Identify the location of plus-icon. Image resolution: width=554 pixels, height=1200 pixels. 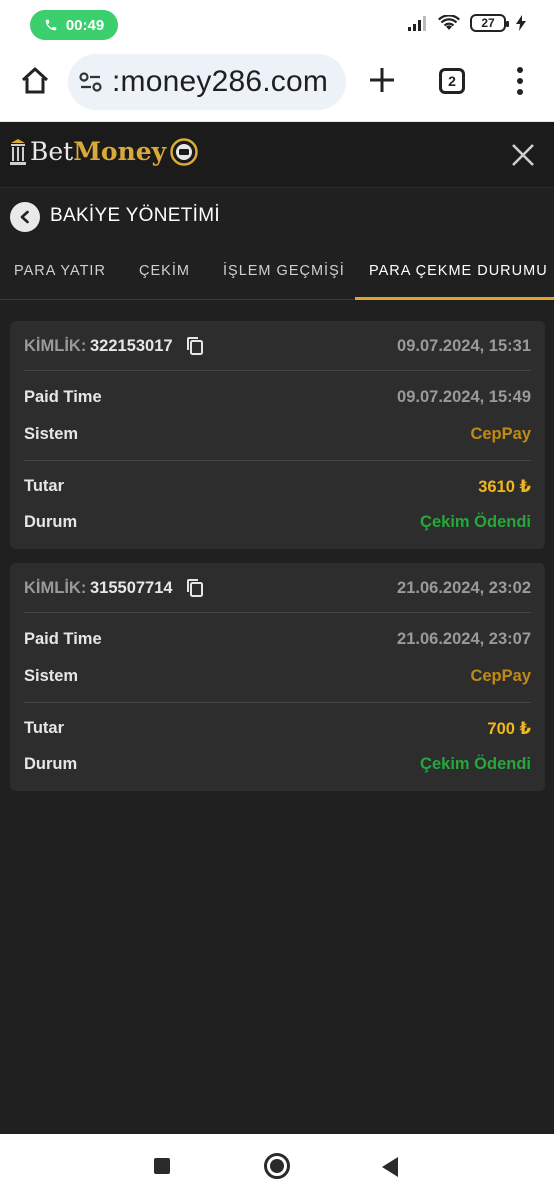
(382, 80).